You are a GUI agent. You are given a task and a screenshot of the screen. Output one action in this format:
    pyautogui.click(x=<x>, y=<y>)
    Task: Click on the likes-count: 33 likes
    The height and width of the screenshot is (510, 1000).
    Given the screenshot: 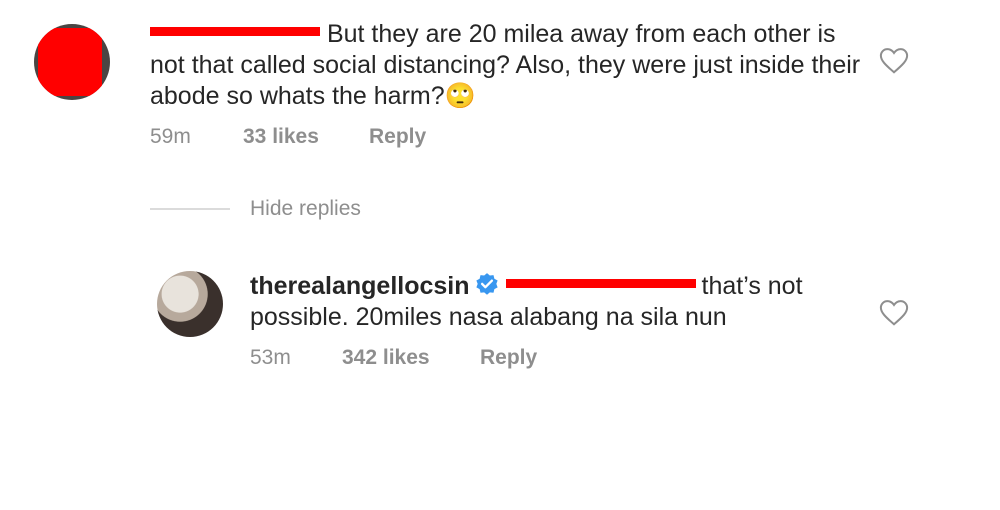 What is the action you would take?
    pyautogui.click(x=281, y=137)
    